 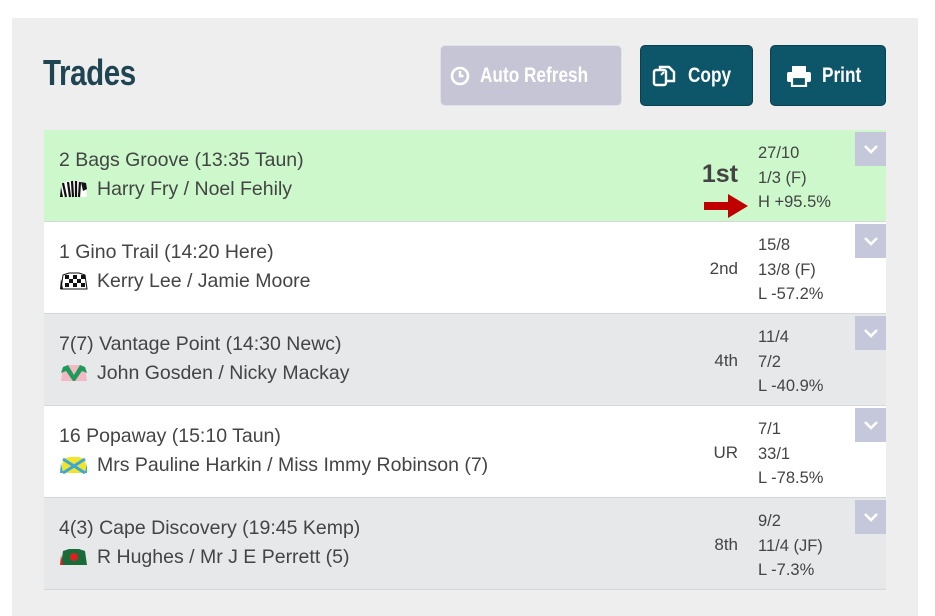 I want to click on trainer-jockey: John Gosden / Nicky Mackay, so click(x=204, y=373).